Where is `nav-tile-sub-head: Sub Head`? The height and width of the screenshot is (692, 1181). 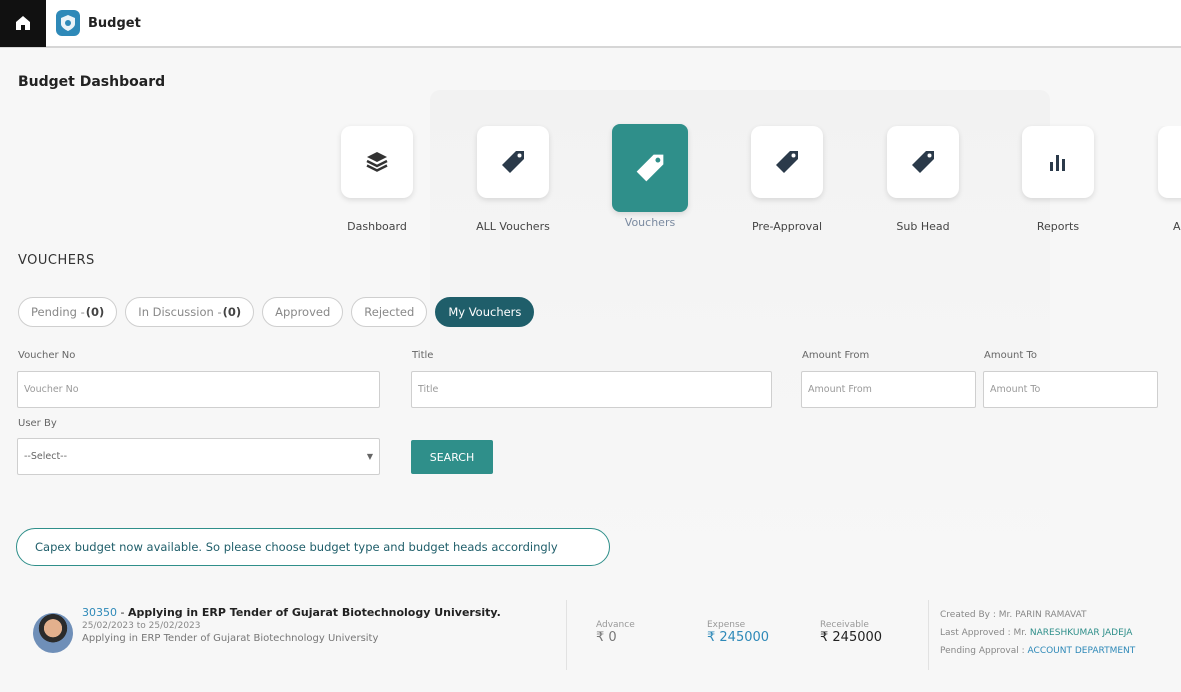 nav-tile-sub-head: Sub Head is located at coordinates (923, 179).